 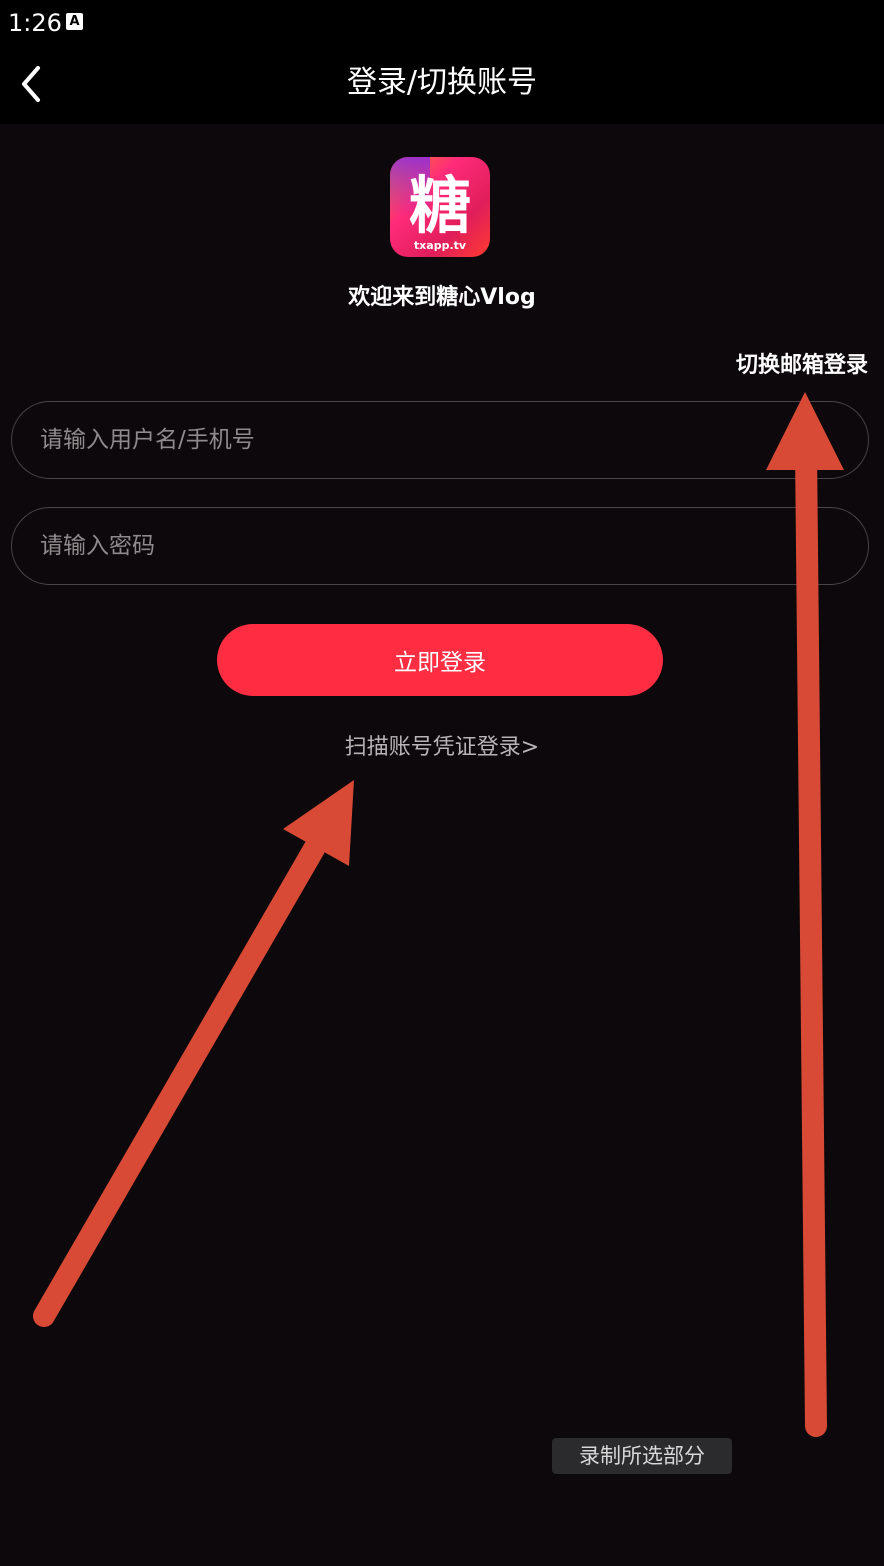 What do you see at coordinates (811, 938) in the screenshot?
I see `annotation-arrow-right` at bounding box center [811, 938].